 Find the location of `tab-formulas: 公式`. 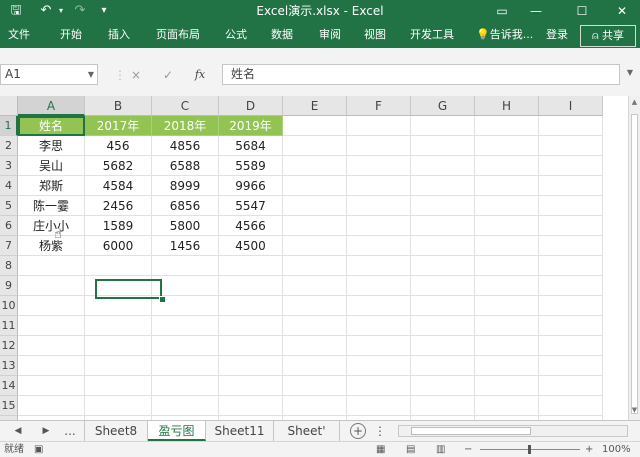

tab-formulas: 公式 is located at coordinates (236, 35).